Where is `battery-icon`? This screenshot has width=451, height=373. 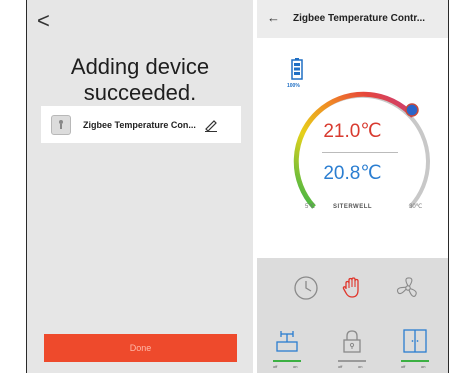 battery-icon is located at coordinates (297, 69).